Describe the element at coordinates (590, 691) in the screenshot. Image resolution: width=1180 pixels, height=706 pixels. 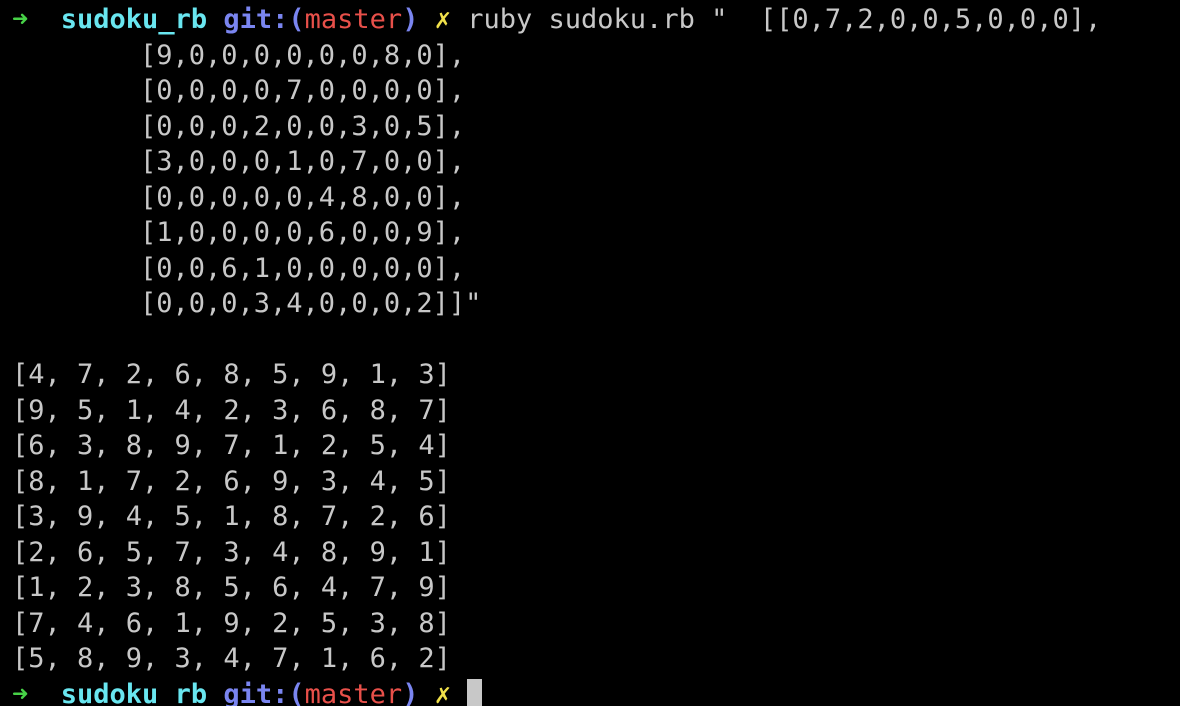
I see `active-prompt-line: ➜ sudoku_rb git:(master) ✗` at that location.